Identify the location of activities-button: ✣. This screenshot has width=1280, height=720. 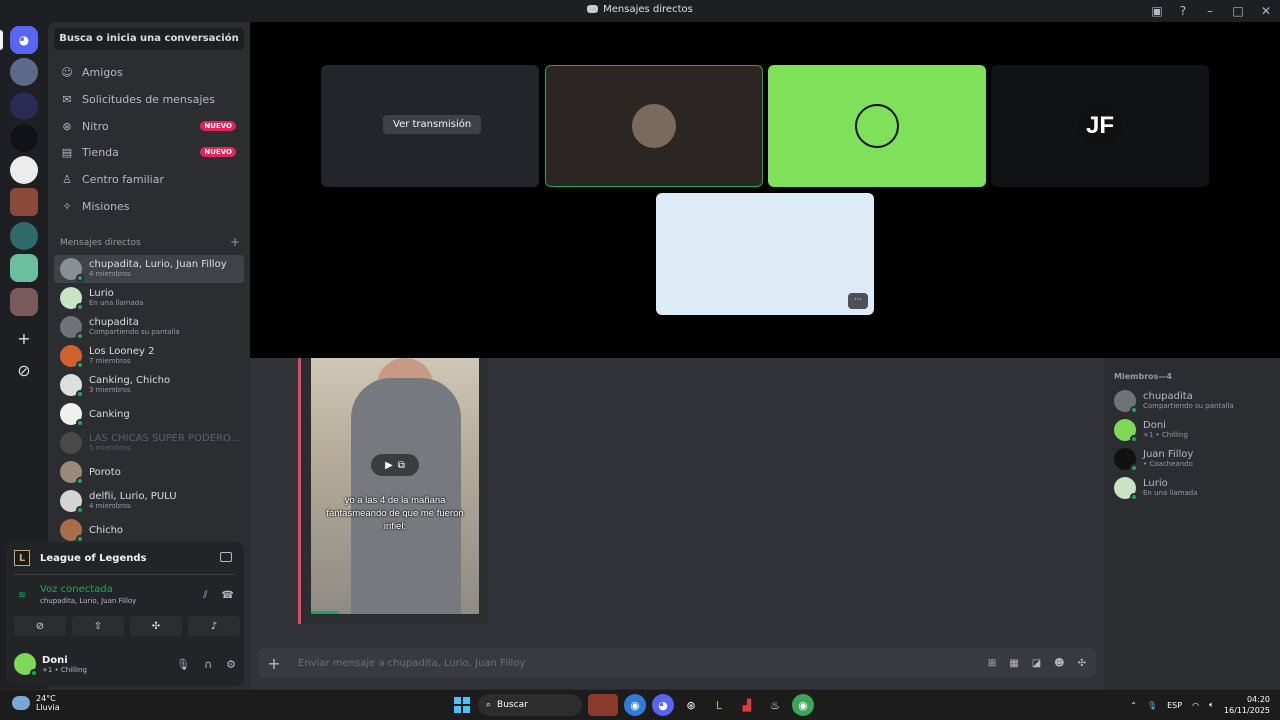
(156, 626).